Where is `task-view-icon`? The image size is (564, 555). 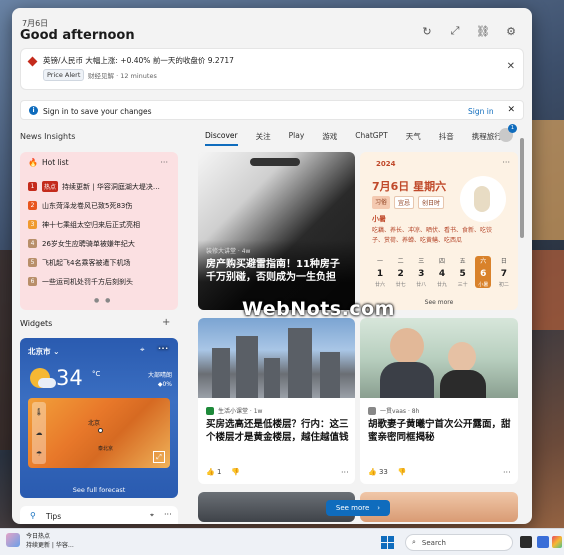
task-view-icon is located at coordinates (526, 542).